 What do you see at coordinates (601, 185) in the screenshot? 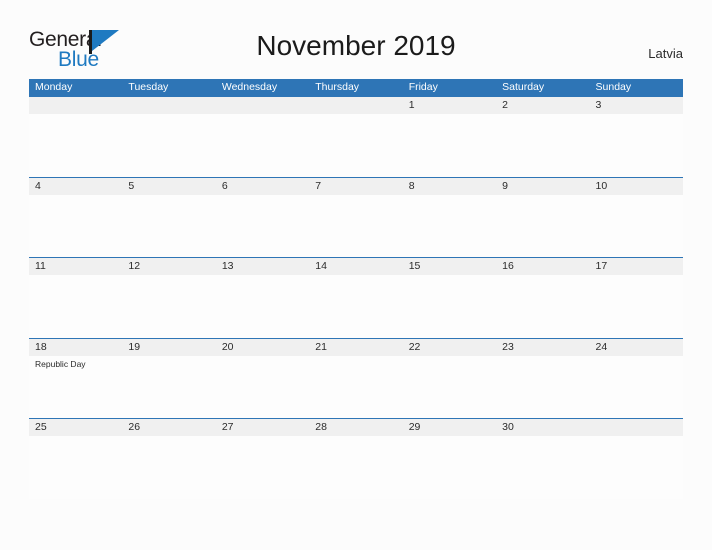
I see `day-number: 10` at bounding box center [601, 185].